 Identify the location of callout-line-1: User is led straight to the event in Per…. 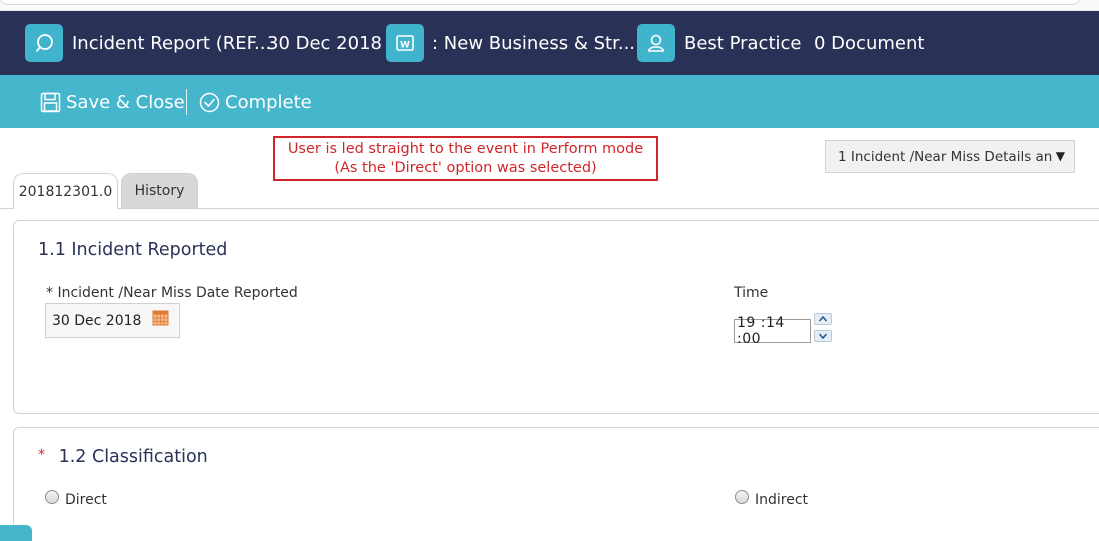
(465, 149).